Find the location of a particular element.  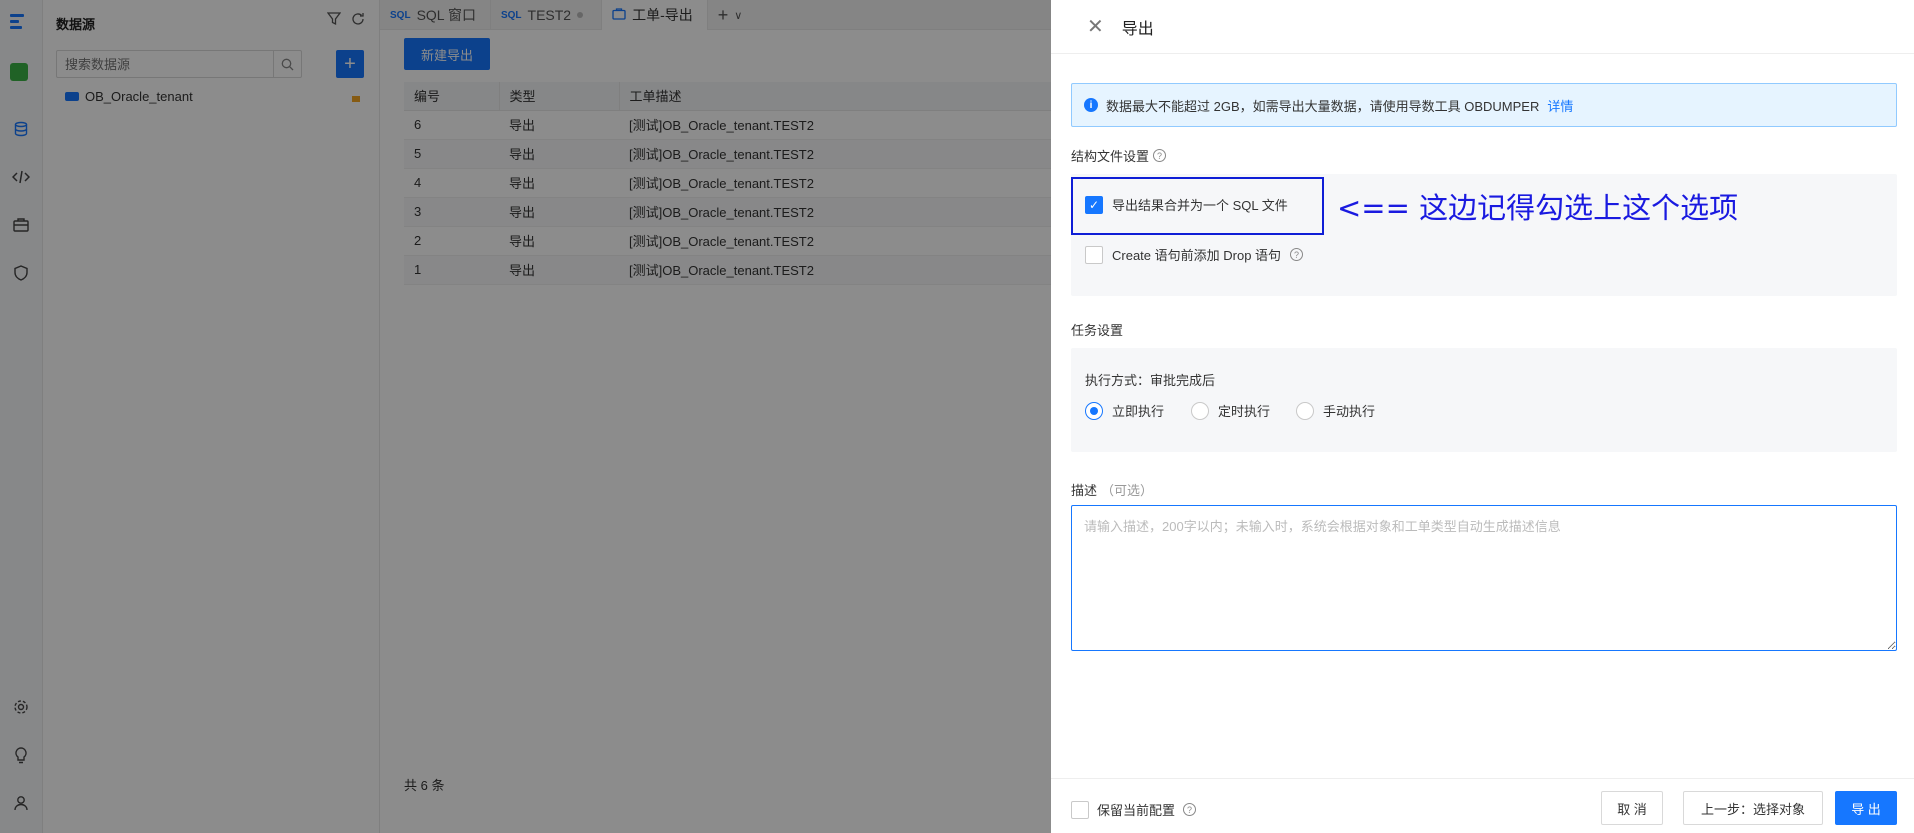

description-label: 描述 （可选） is located at coordinates (1112, 489).